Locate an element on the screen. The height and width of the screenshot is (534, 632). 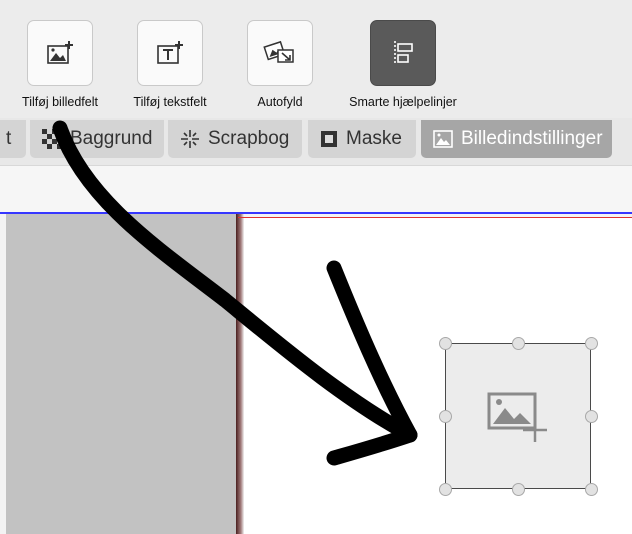
background-checker-icon is located at coordinates (52, 139).